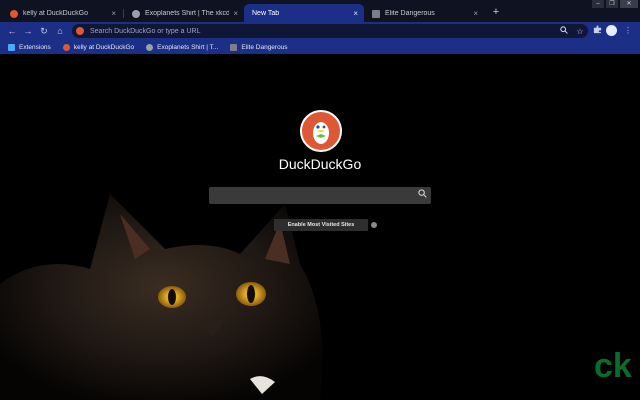  Describe the element at coordinates (496, 12) in the screenshot. I see `new-tab-button: +` at that location.